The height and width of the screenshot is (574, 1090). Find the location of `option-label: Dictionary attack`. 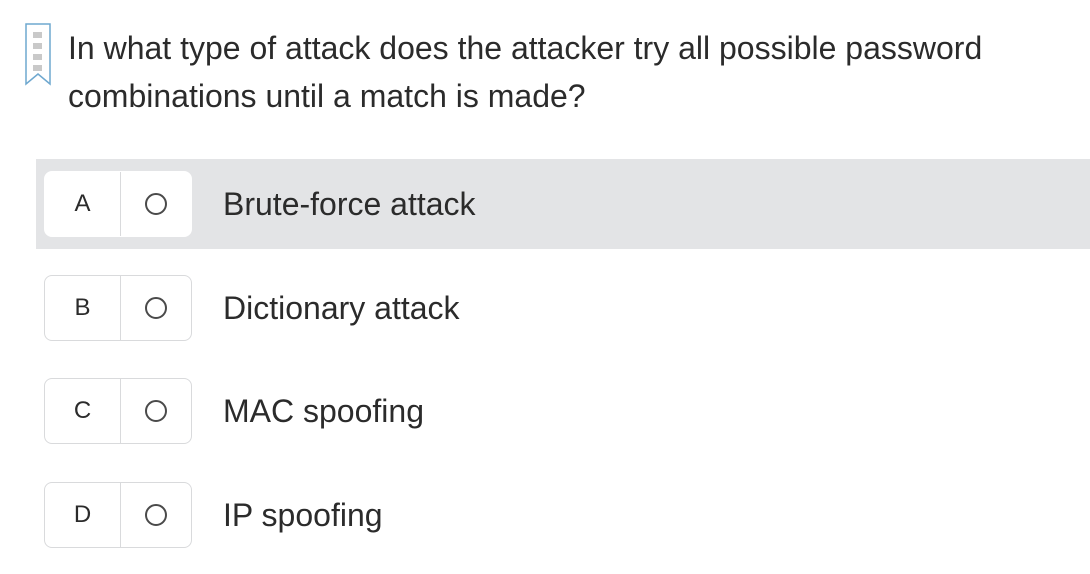

option-label: Dictionary attack is located at coordinates (341, 308).